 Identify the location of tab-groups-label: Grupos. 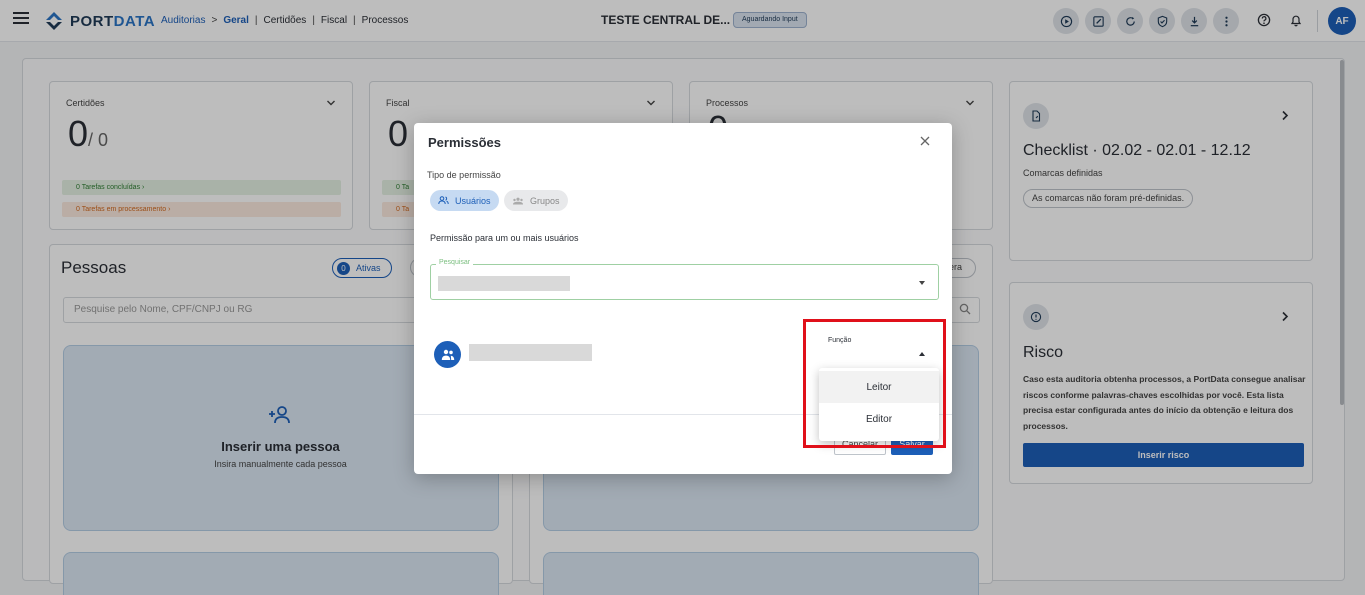
(545, 200).